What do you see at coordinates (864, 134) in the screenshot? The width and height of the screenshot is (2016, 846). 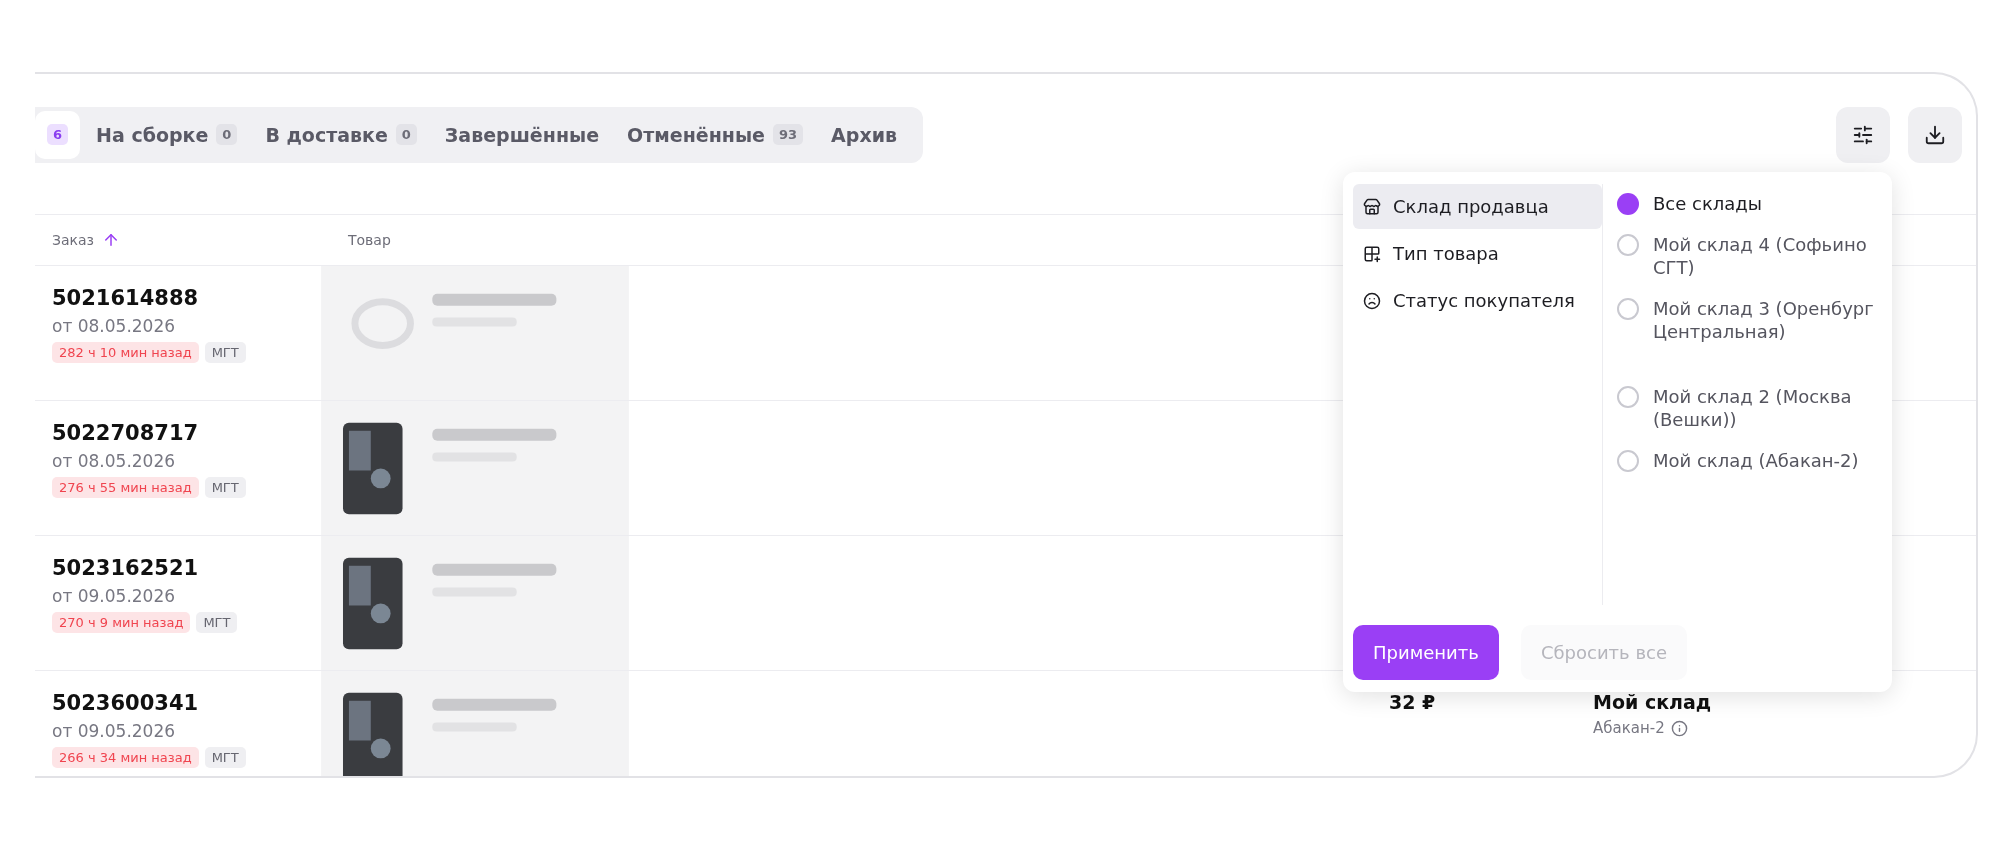 I see `tab: Архив` at bounding box center [864, 134].